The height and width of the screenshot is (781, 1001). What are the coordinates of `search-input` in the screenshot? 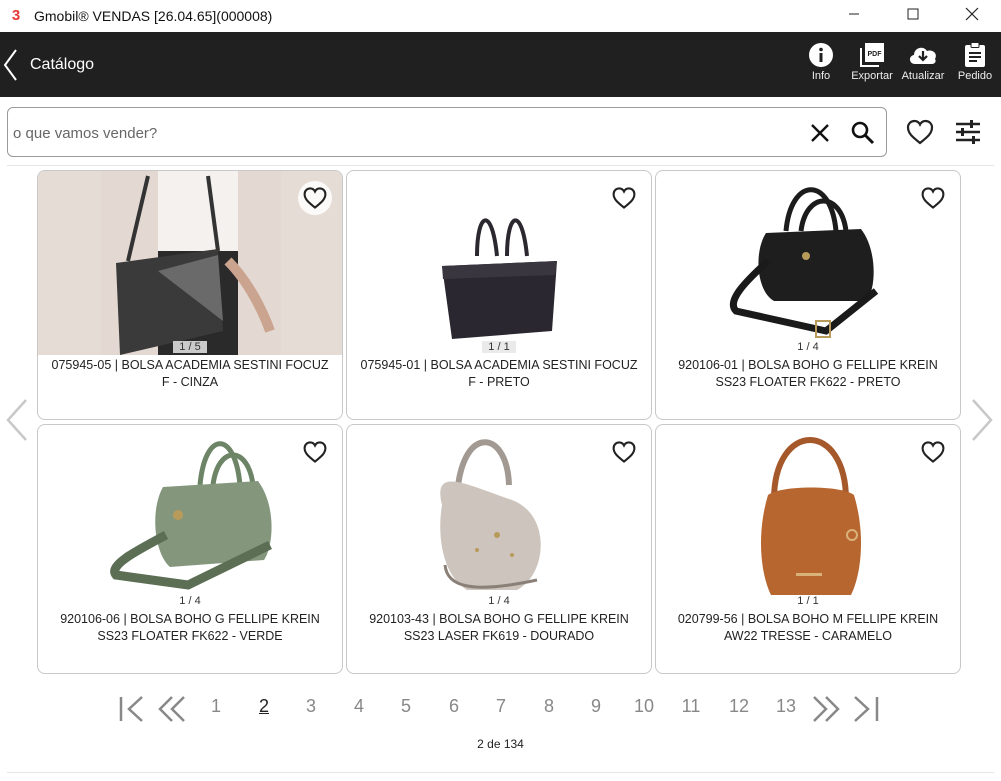 It's located at (403, 133).